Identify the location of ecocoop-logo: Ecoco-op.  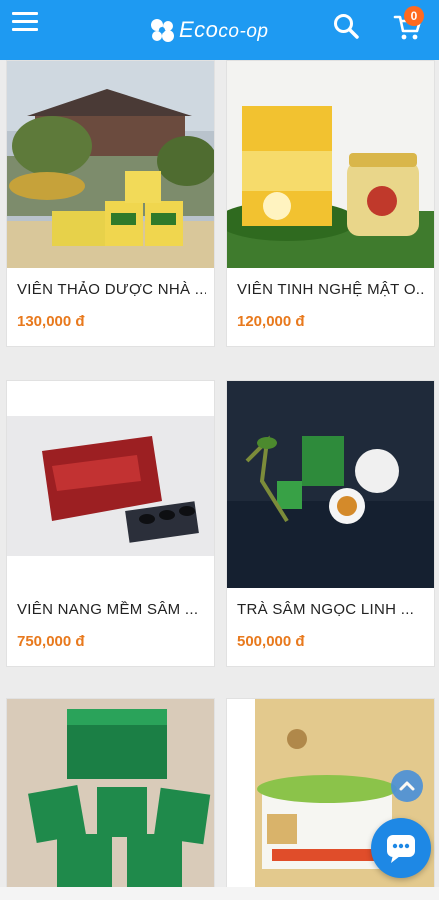
(208, 30).